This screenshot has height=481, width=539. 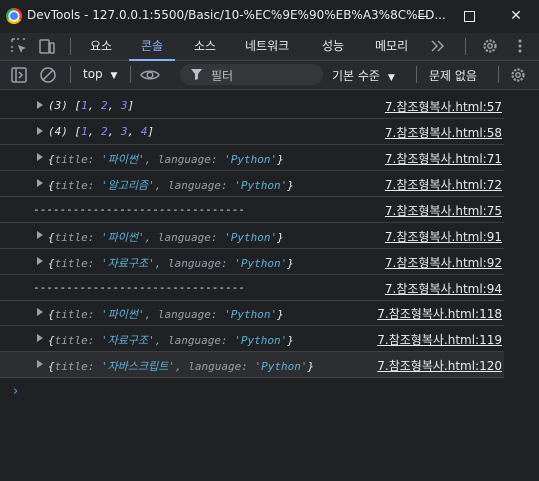 What do you see at coordinates (443, 236) in the screenshot?
I see `source-link: 7.참조형복사.html:91` at bounding box center [443, 236].